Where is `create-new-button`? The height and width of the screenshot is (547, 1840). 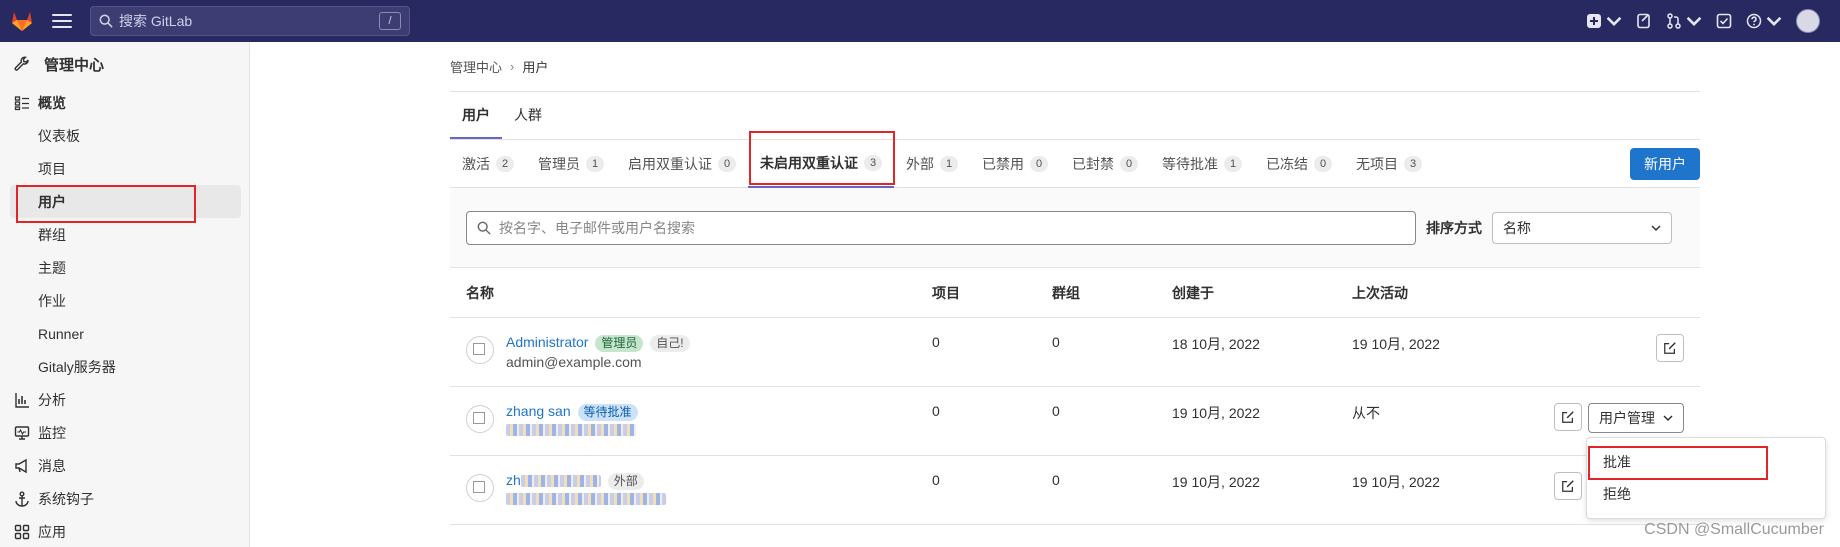 create-new-button is located at coordinates (1604, 21).